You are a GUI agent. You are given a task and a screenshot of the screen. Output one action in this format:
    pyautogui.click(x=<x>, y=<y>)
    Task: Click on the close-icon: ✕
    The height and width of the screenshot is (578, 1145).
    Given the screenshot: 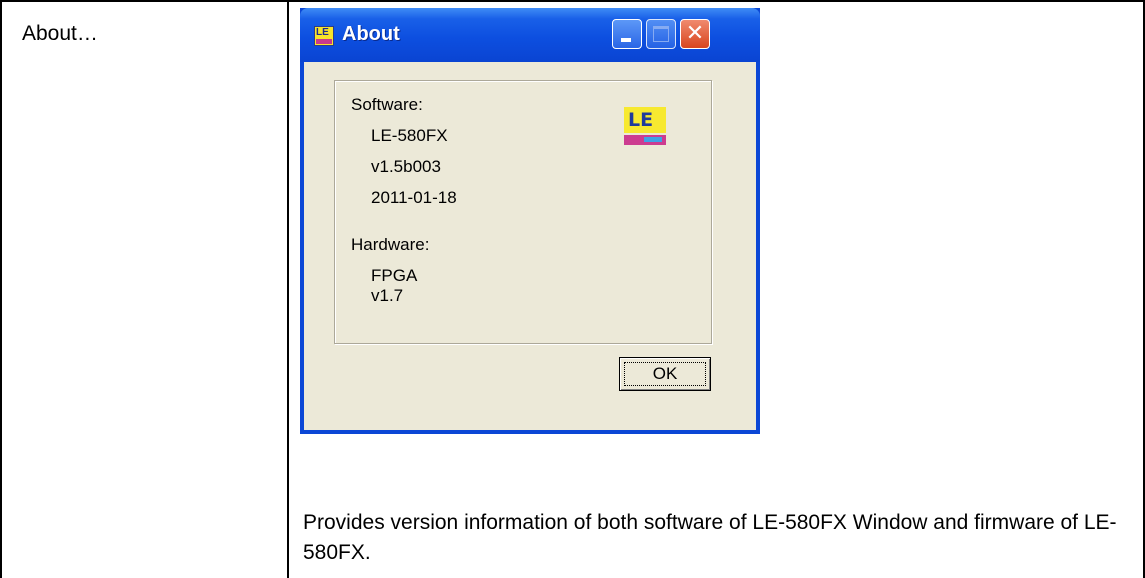 What is the action you would take?
    pyautogui.click(x=695, y=33)
    